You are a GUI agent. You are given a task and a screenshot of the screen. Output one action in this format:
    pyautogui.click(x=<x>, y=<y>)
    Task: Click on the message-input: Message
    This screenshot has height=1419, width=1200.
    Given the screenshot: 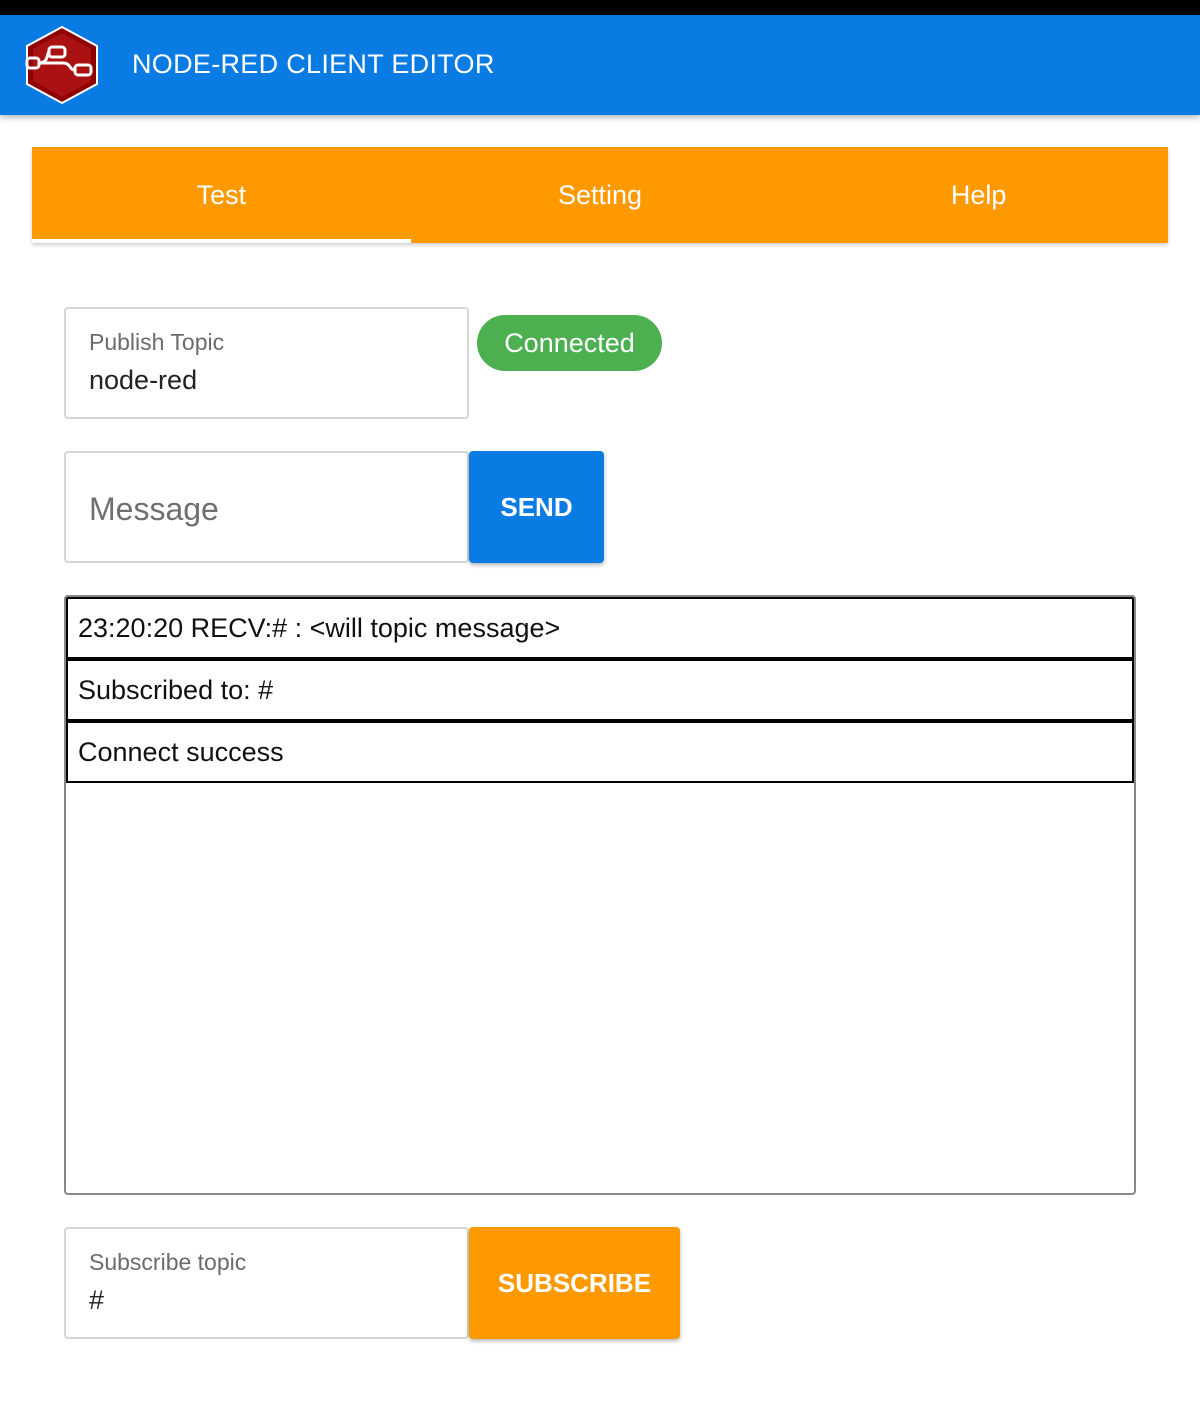 What is the action you would take?
    pyautogui.click(x=266, y=507)
    